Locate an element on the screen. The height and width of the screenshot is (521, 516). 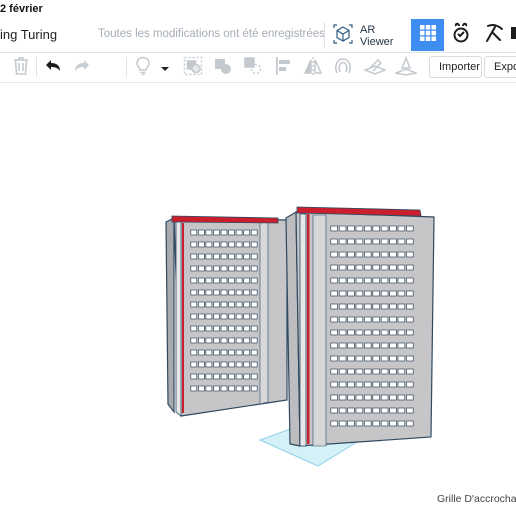
light-bulb-icon is located at coordinates (143, 68).